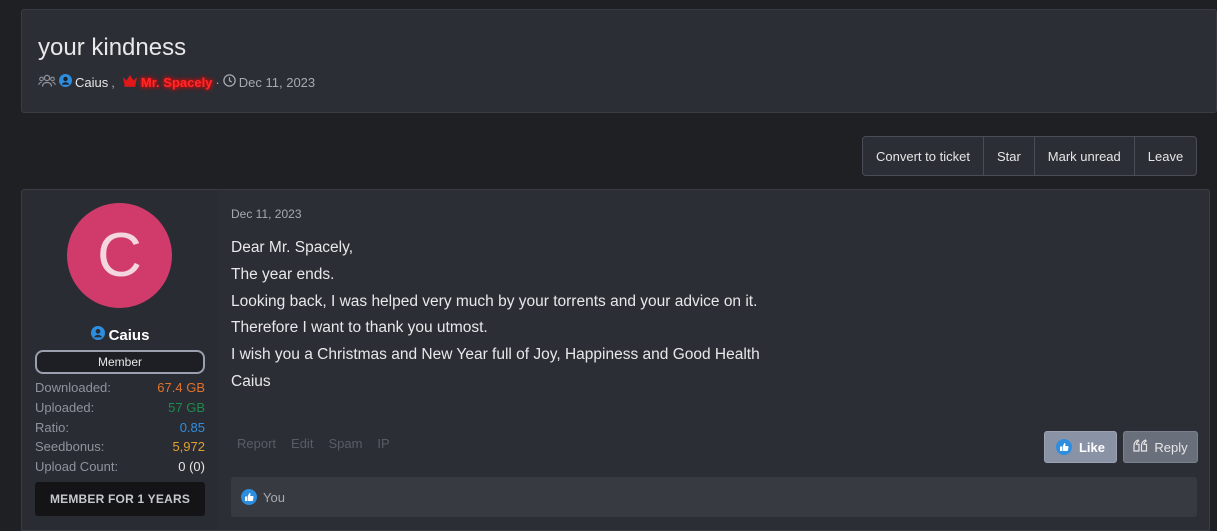  Describe the element at coordinates (77, 467) in the screenshot. I see `stat-label: Upload Count:` at that location.